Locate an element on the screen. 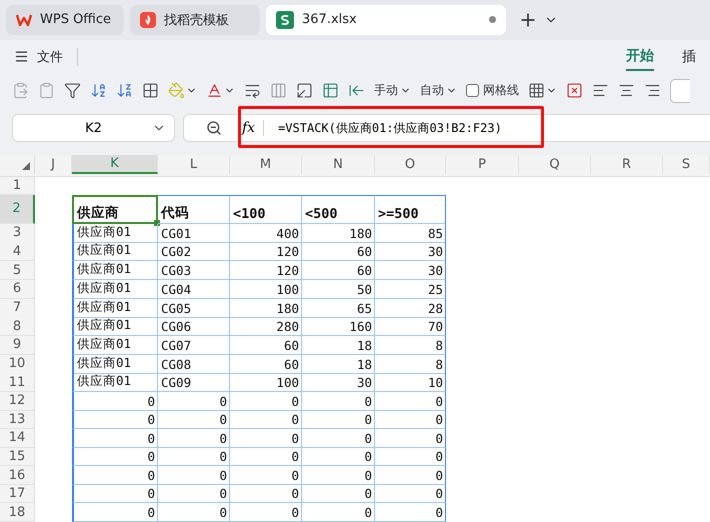 The image size is (710, 522). row-header: 8 is located at coordinates (17, 326).